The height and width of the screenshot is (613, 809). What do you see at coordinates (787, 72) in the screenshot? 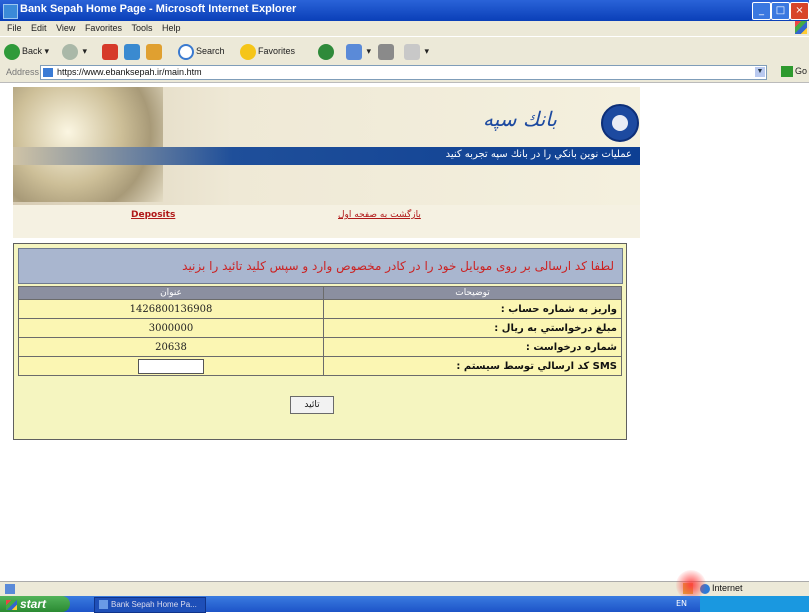
I see `go-arrow-icon` at bounding box center [787, 72].